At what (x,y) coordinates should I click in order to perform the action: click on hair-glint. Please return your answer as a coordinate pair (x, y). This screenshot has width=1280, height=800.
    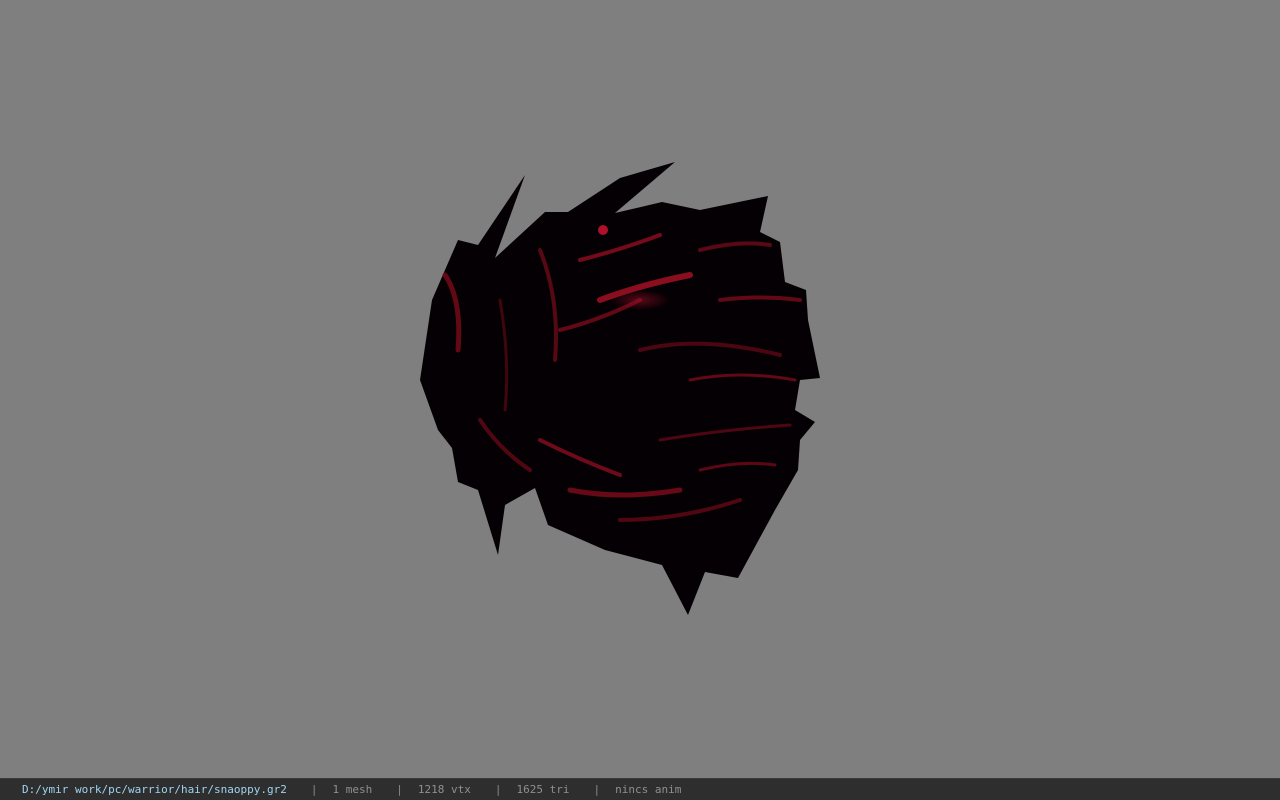
    Looking at the image, I should click on (603, 230).